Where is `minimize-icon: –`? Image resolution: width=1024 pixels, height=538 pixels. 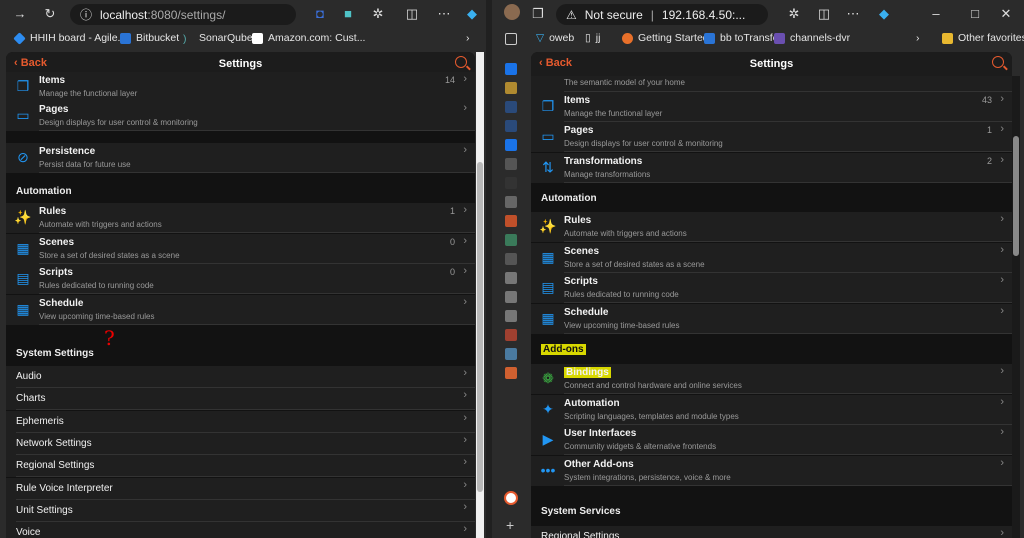 minimize-icon: – is located at coordinates (936, 13).